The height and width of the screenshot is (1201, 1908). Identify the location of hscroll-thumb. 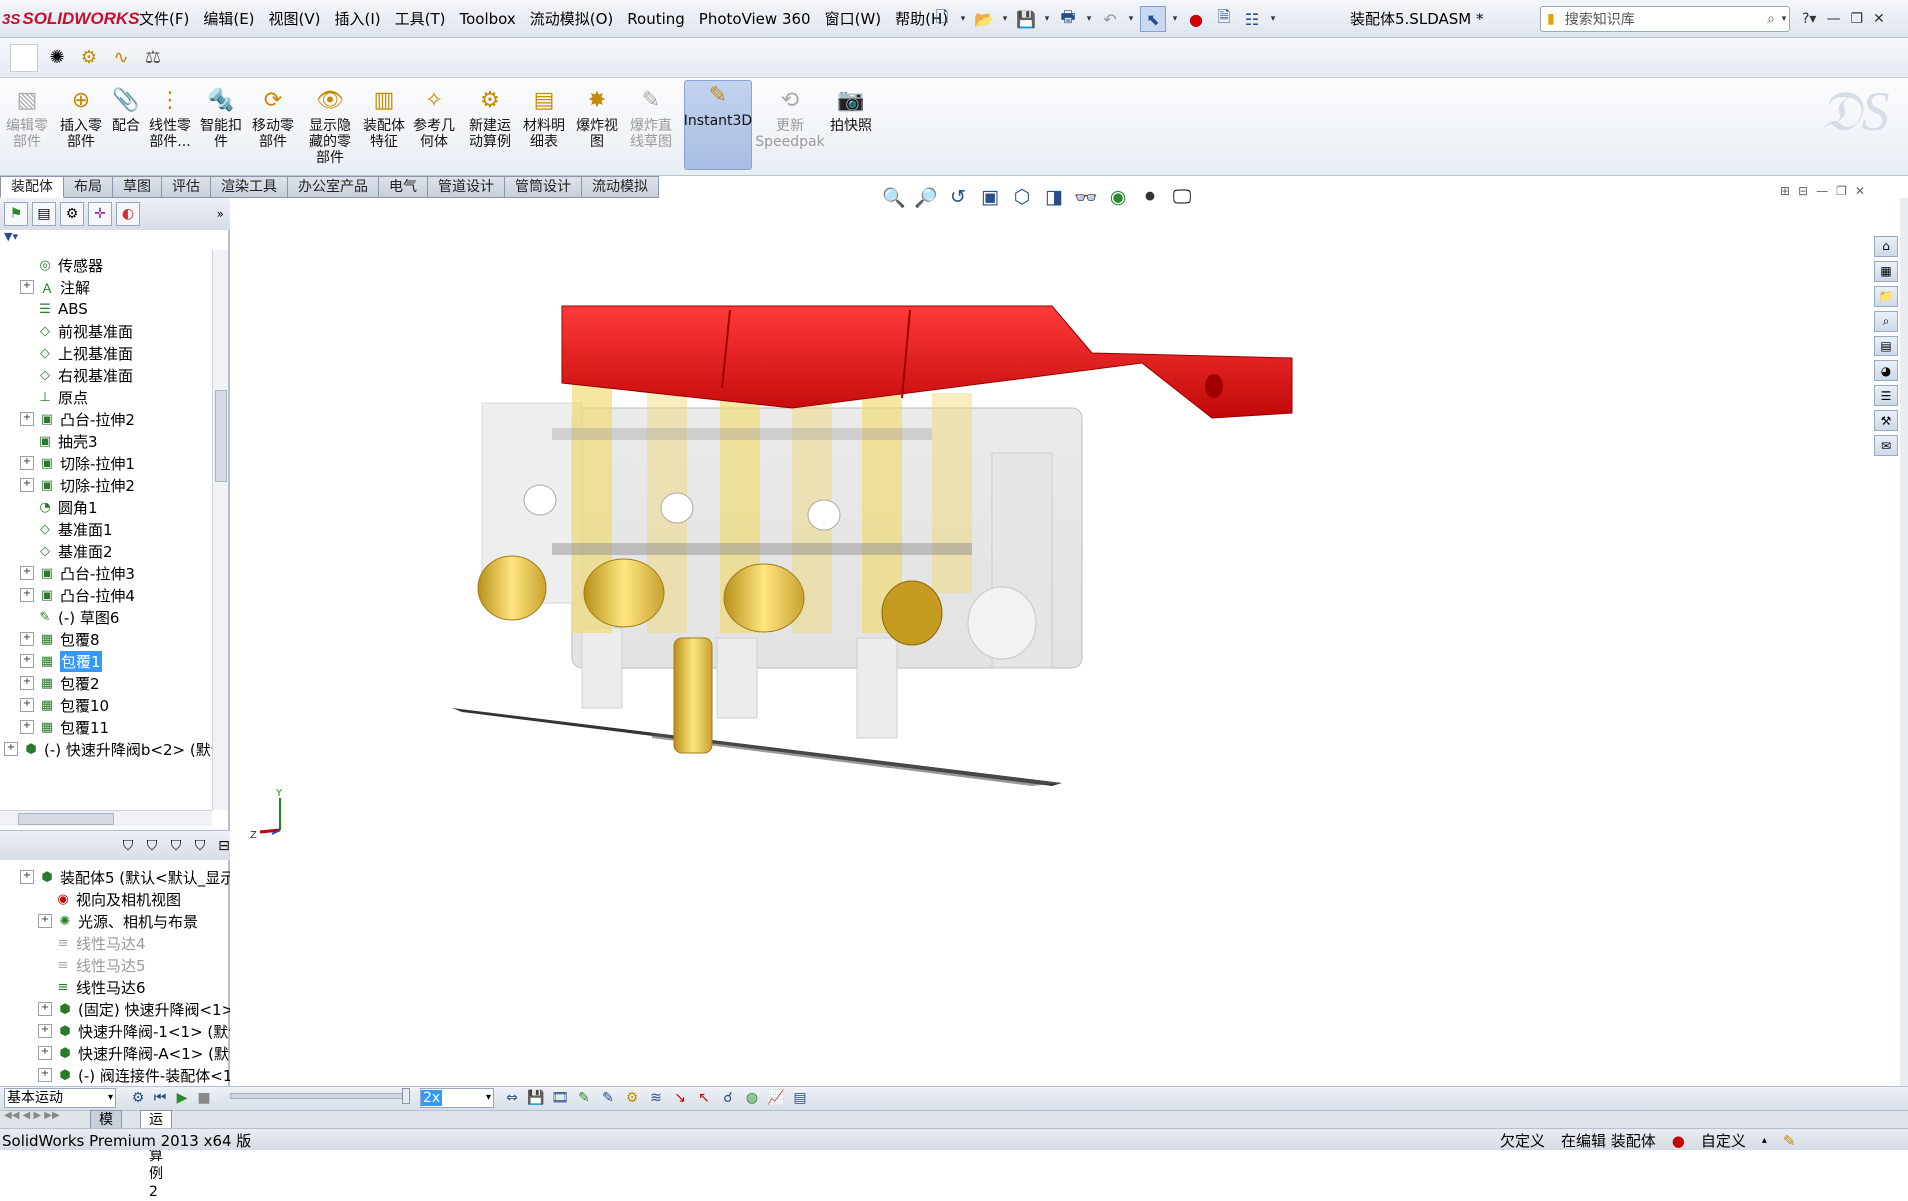
(66, 819).